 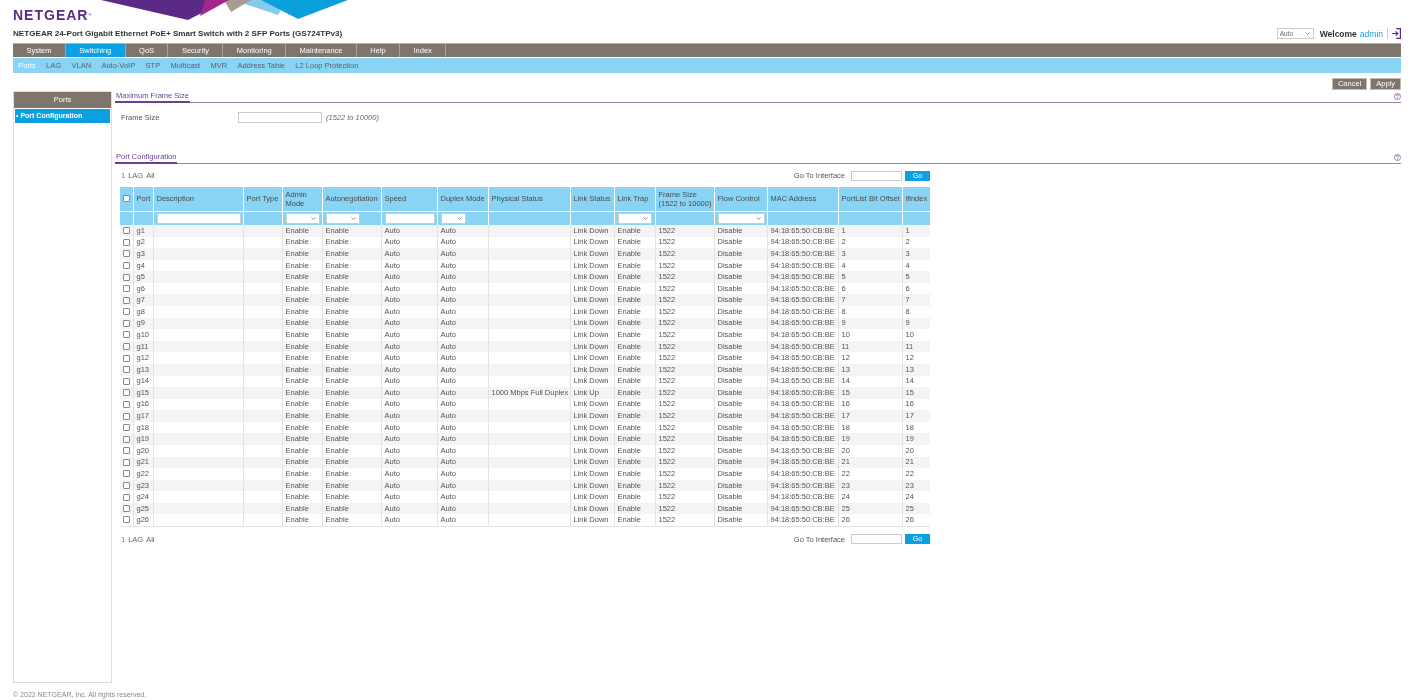 I want to click on user-link: admin, so click(x=1371, y=33).